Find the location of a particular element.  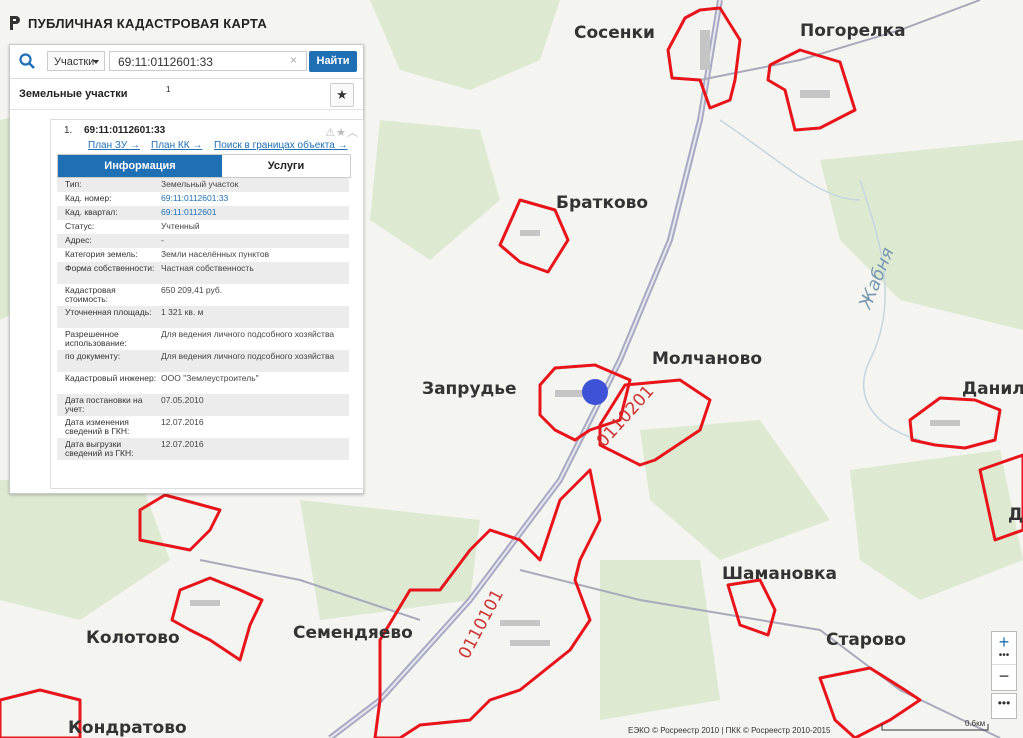

place-label-kolotovo: Колотово is located at coordinates (133, 638).